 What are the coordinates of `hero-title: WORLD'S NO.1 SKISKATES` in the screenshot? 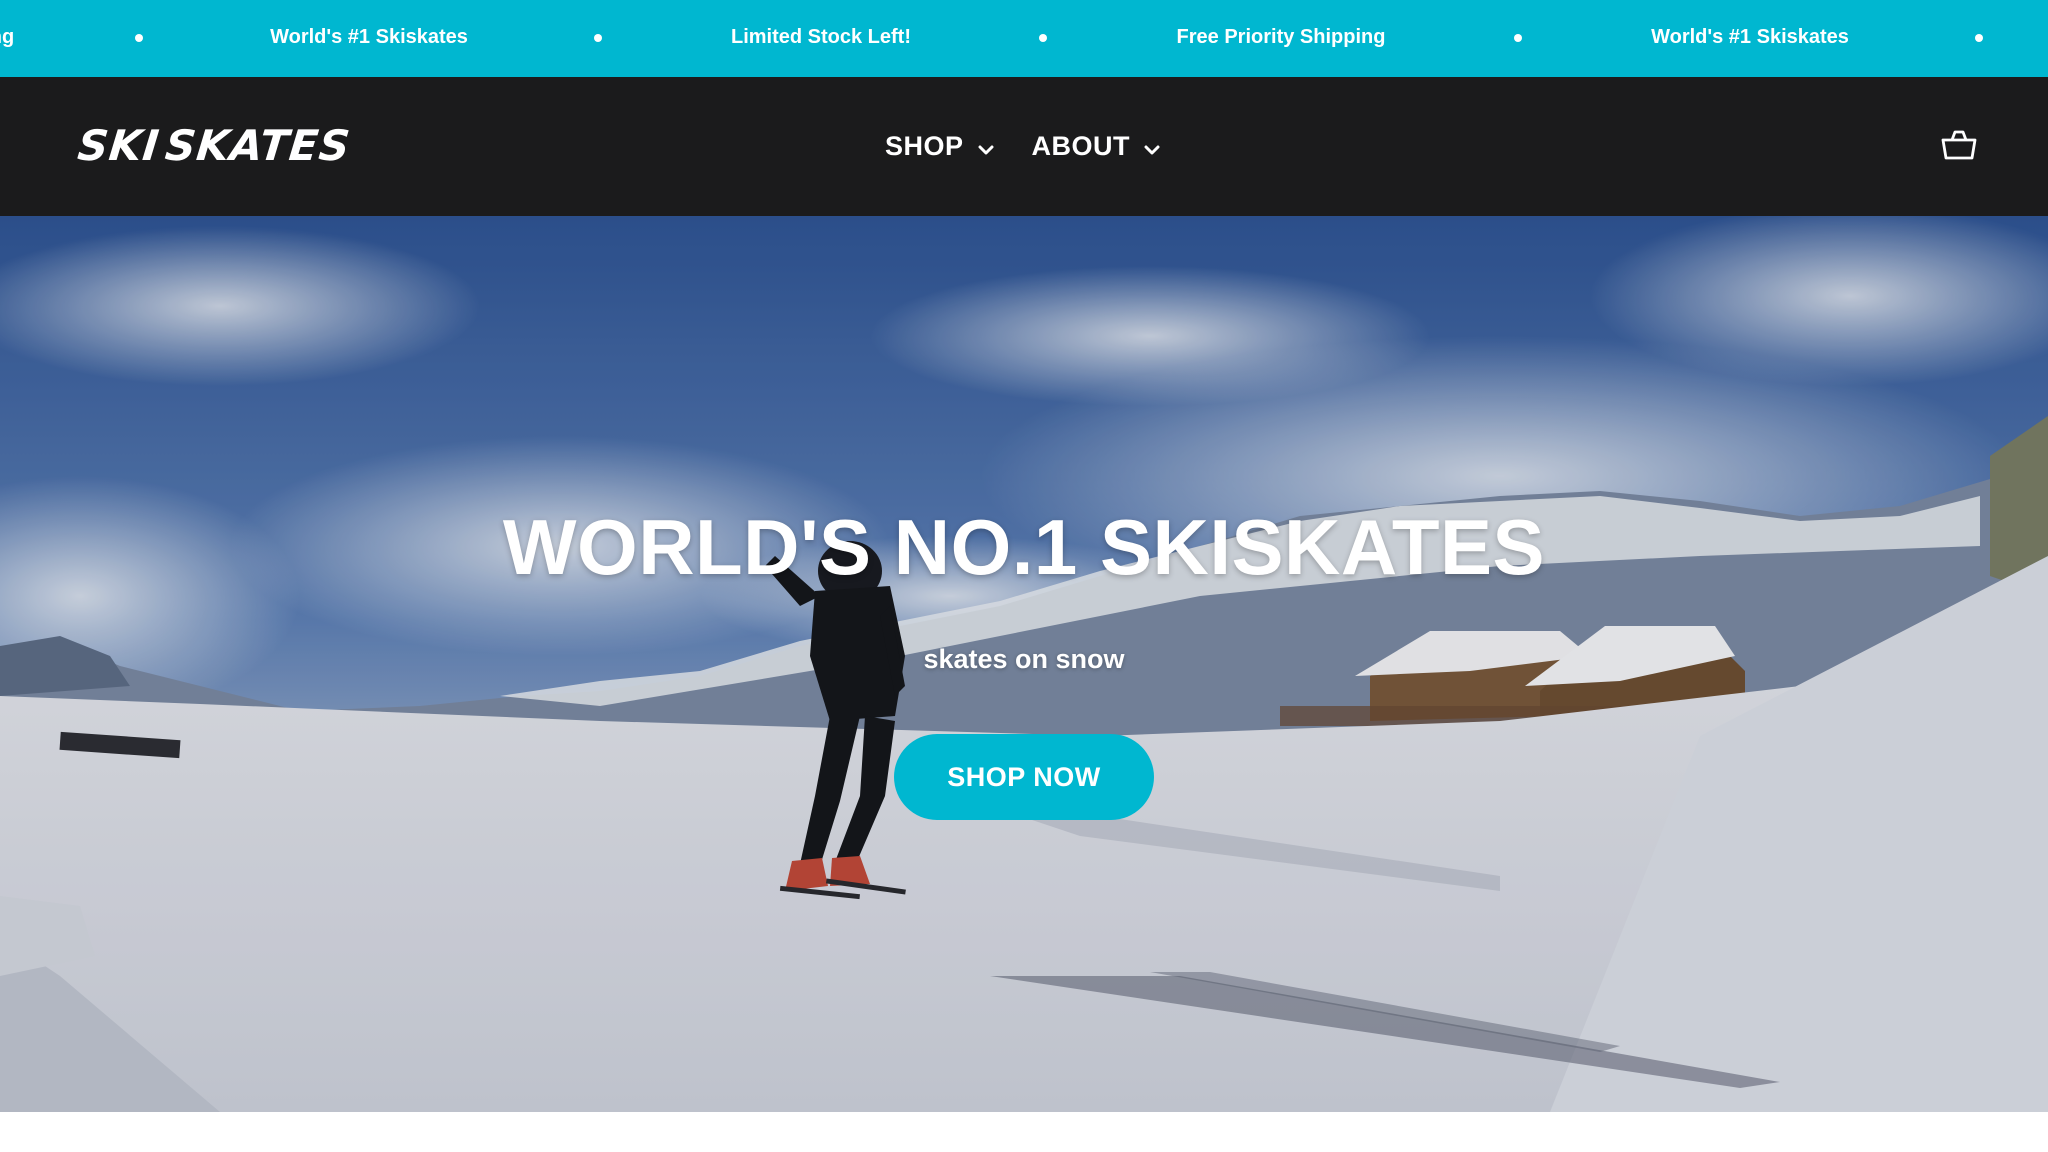 It's located at (1024, 547).